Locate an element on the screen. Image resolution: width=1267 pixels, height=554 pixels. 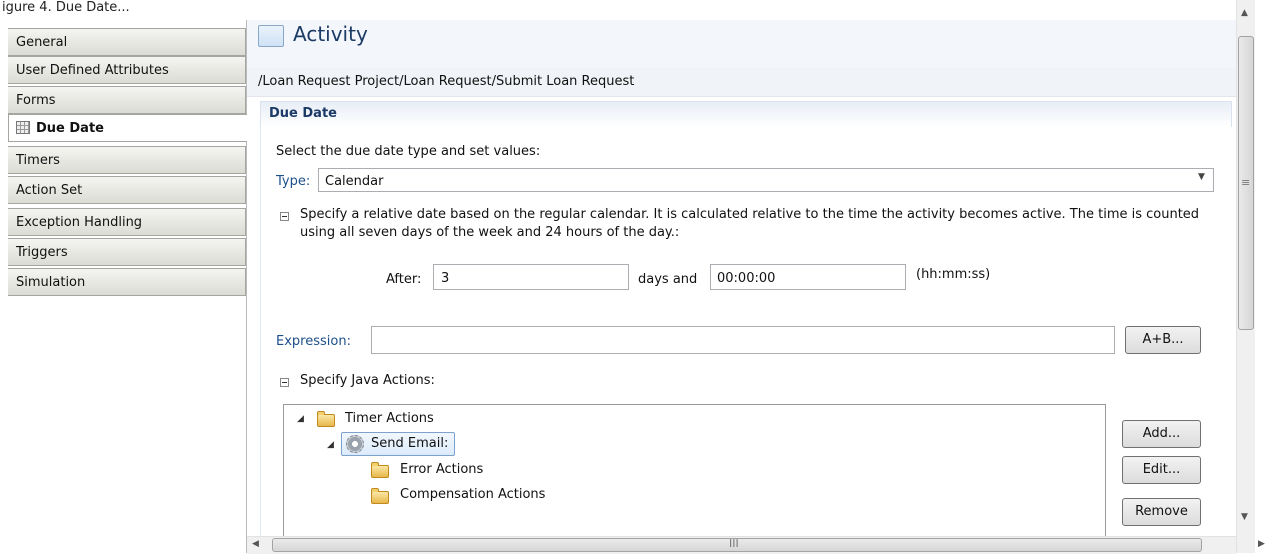
sidebar-item-triggers: Triggers is located at coordinates (127, 252).